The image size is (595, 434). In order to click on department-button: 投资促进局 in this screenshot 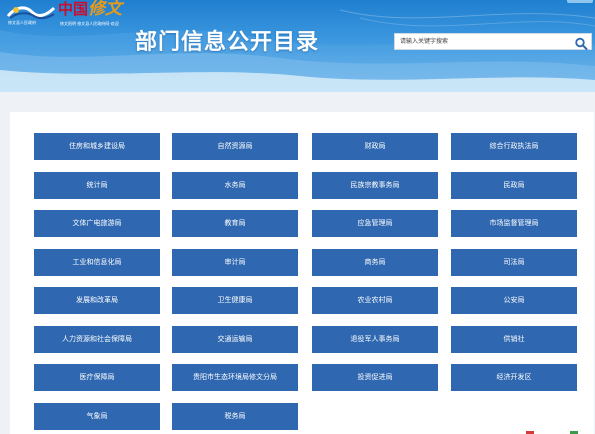, I will do `click(375, 377)`.